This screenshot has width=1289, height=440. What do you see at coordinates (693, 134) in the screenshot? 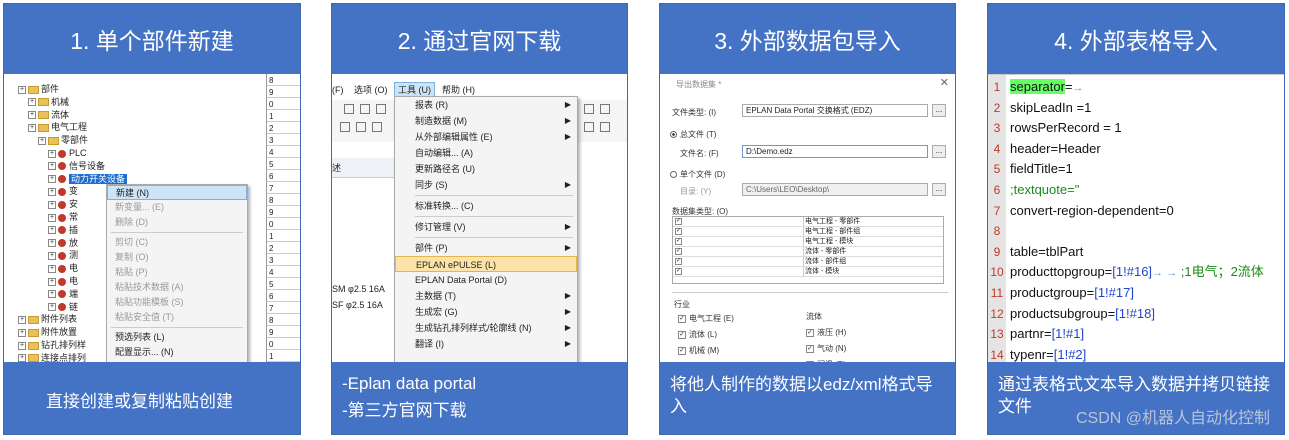
I see `total-file-option: 总文件 (T)` at bounding box center [693, 134].